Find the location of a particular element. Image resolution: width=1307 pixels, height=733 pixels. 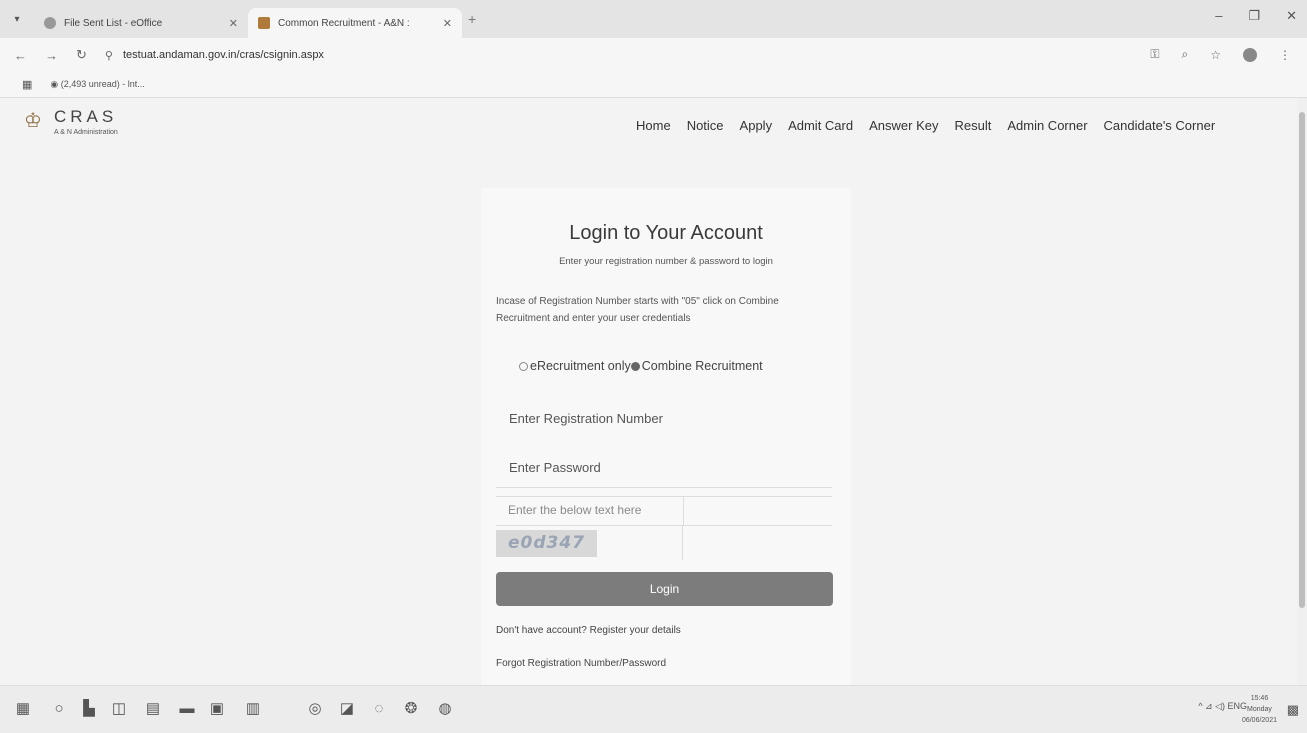

taskbar-clock: 15:46 Monday 06/06/2021 is located at coordinates (1259, 709).